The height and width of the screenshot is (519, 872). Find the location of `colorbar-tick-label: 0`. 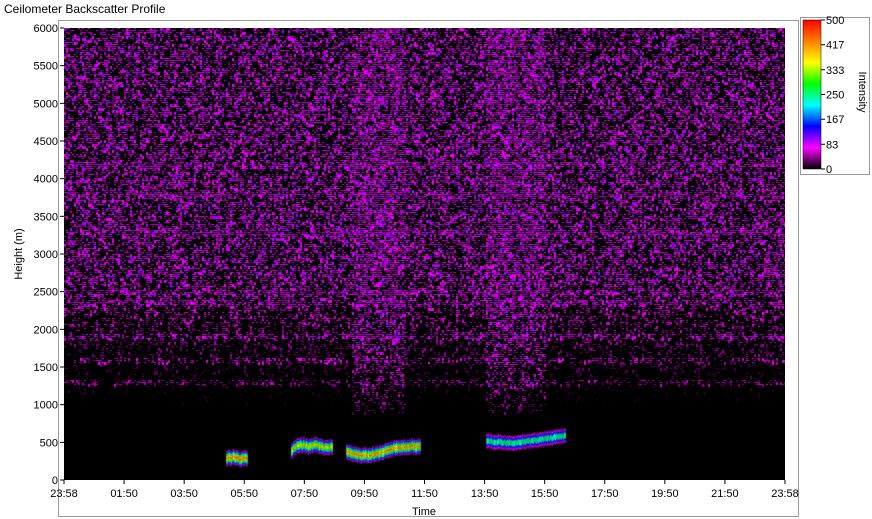

colorbar-tick-label: 0 is located at coordinates (829, 170).